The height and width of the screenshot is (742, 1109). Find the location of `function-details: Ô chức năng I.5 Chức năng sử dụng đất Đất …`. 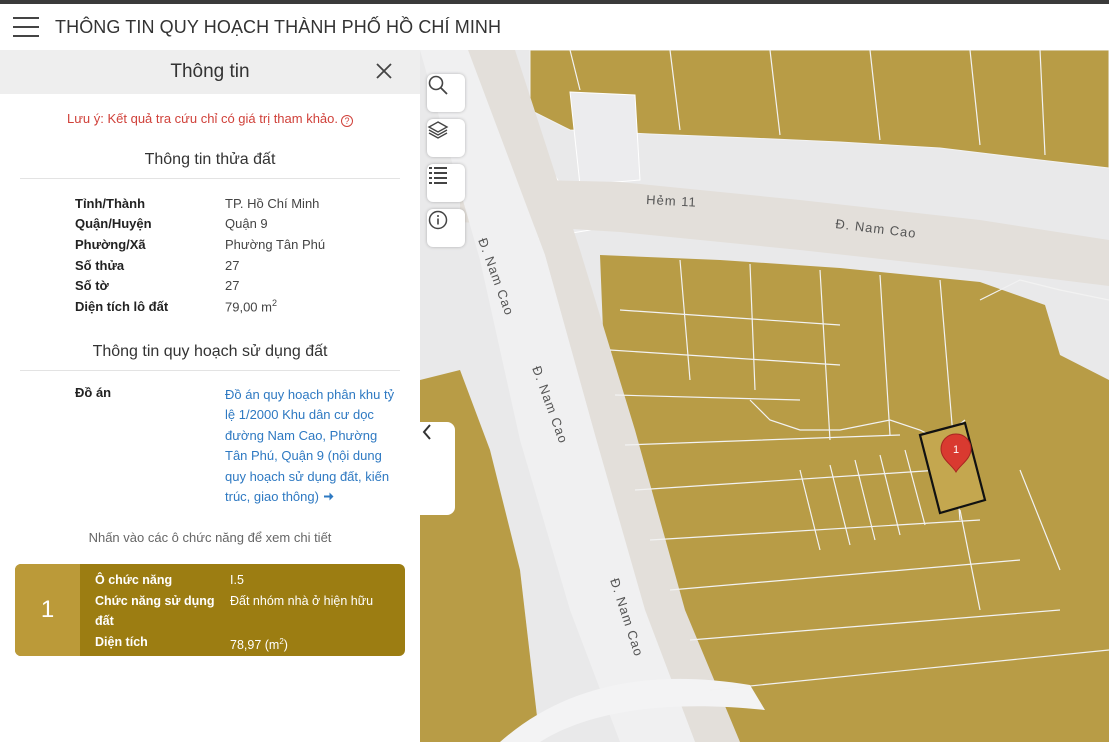

function-details: Ô chức năng I.5 Chức năng sử dụng đất Đất … is located at coordinates (226, 610).